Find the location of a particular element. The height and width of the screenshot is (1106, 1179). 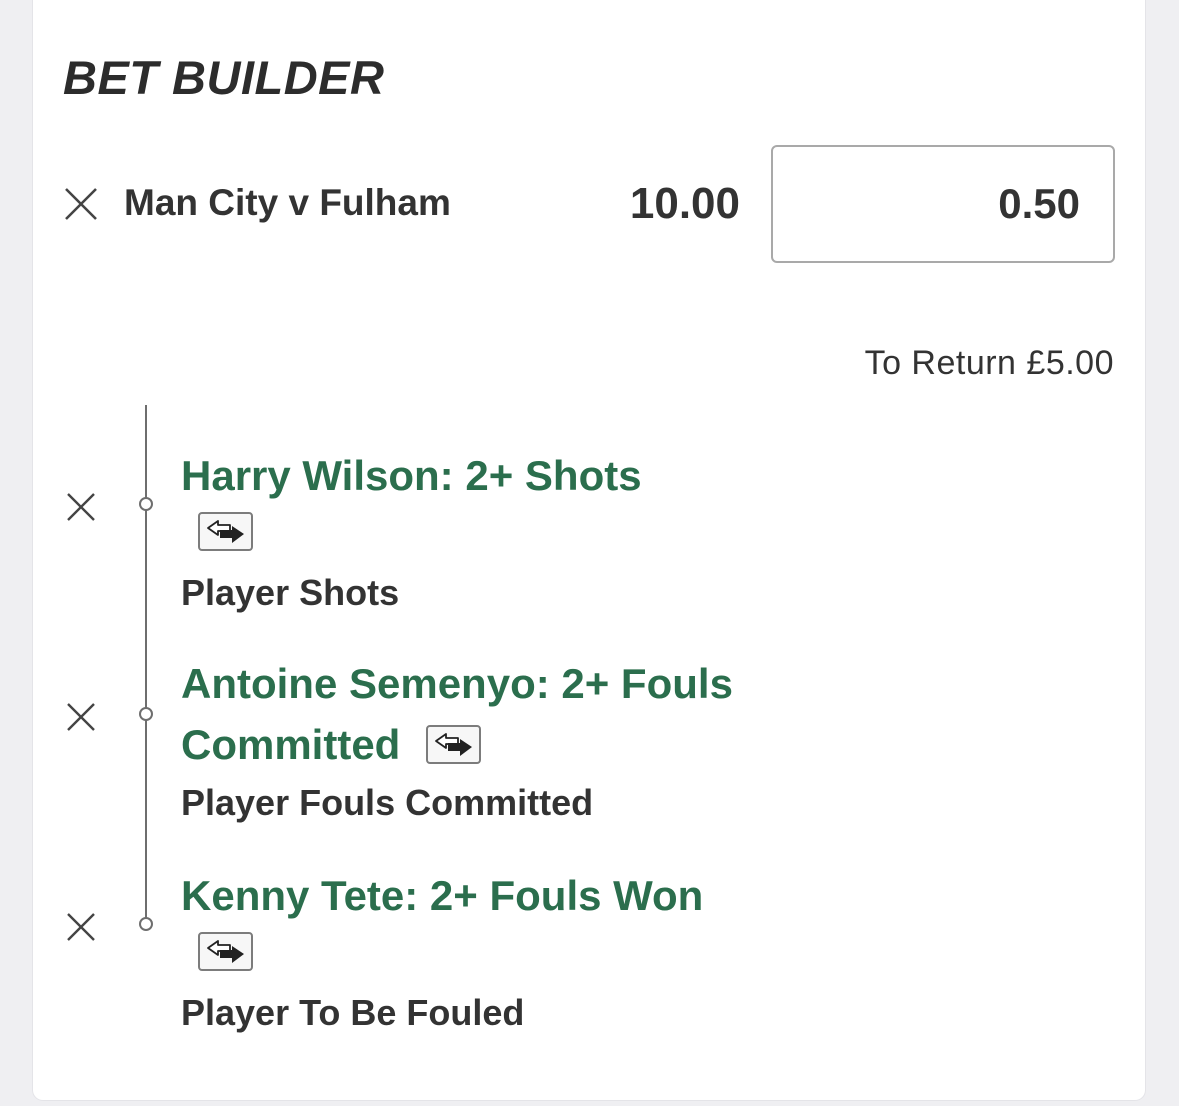

stake-input is located at coordinates (943, 204).